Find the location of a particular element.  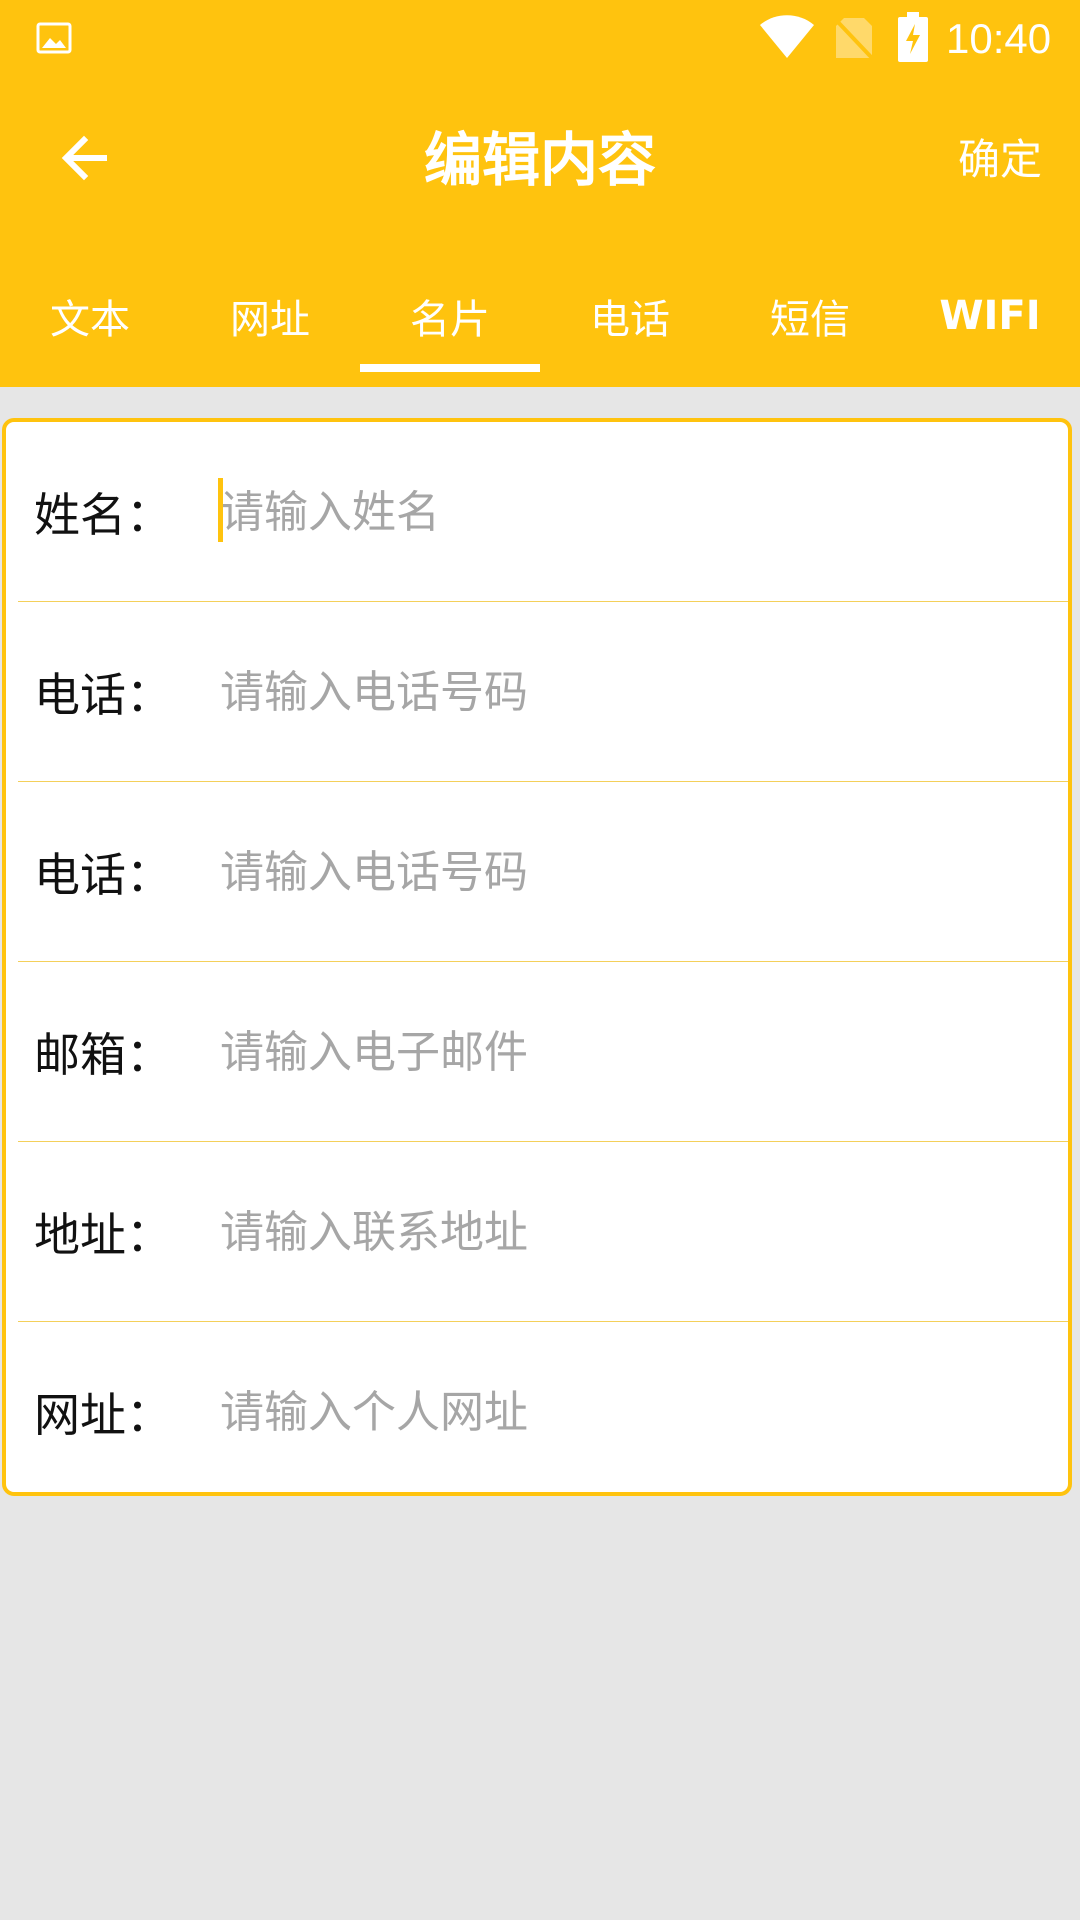

status-time: 10:40 is located at coordinates (999, 38).